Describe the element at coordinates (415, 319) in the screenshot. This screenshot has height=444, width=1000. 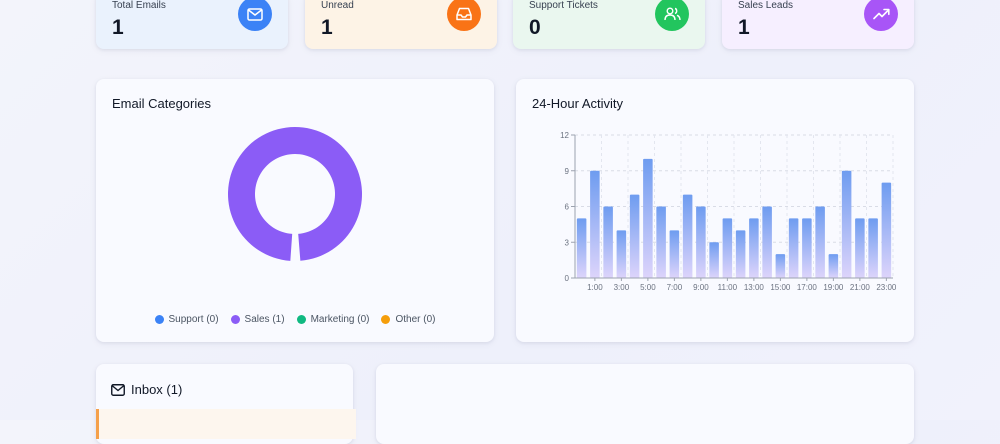
I see `legend-label: Other (0)` at that location.